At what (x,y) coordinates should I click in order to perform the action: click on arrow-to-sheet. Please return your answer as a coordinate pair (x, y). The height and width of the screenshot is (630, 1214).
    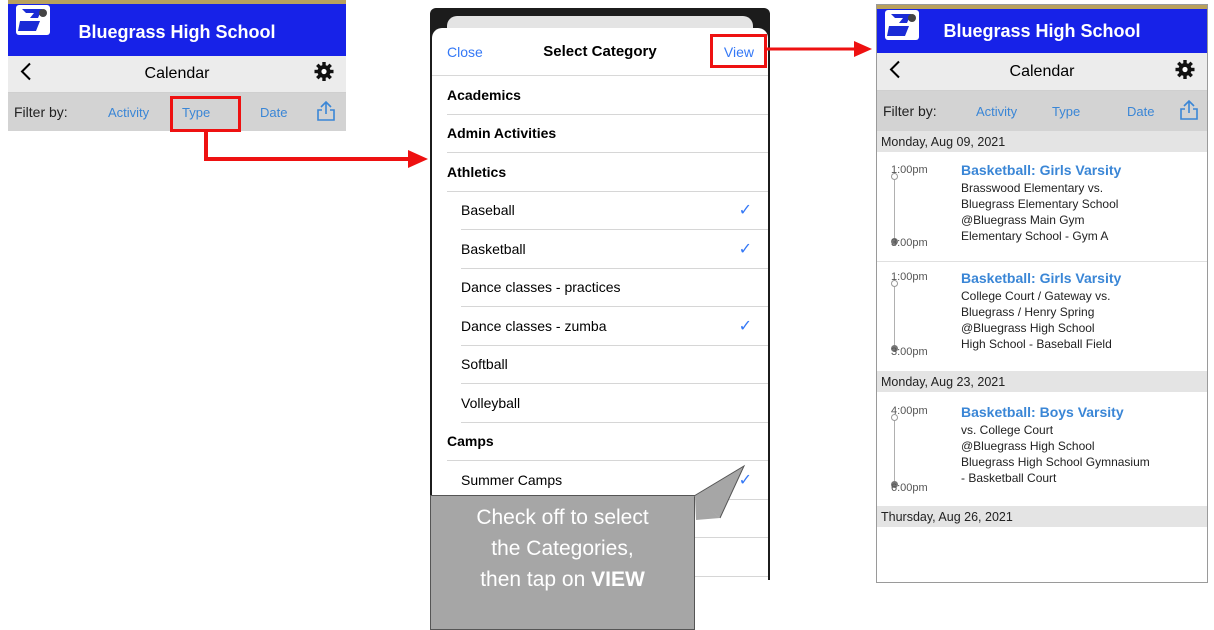
    Looking at the image, I should click on (316, 149).